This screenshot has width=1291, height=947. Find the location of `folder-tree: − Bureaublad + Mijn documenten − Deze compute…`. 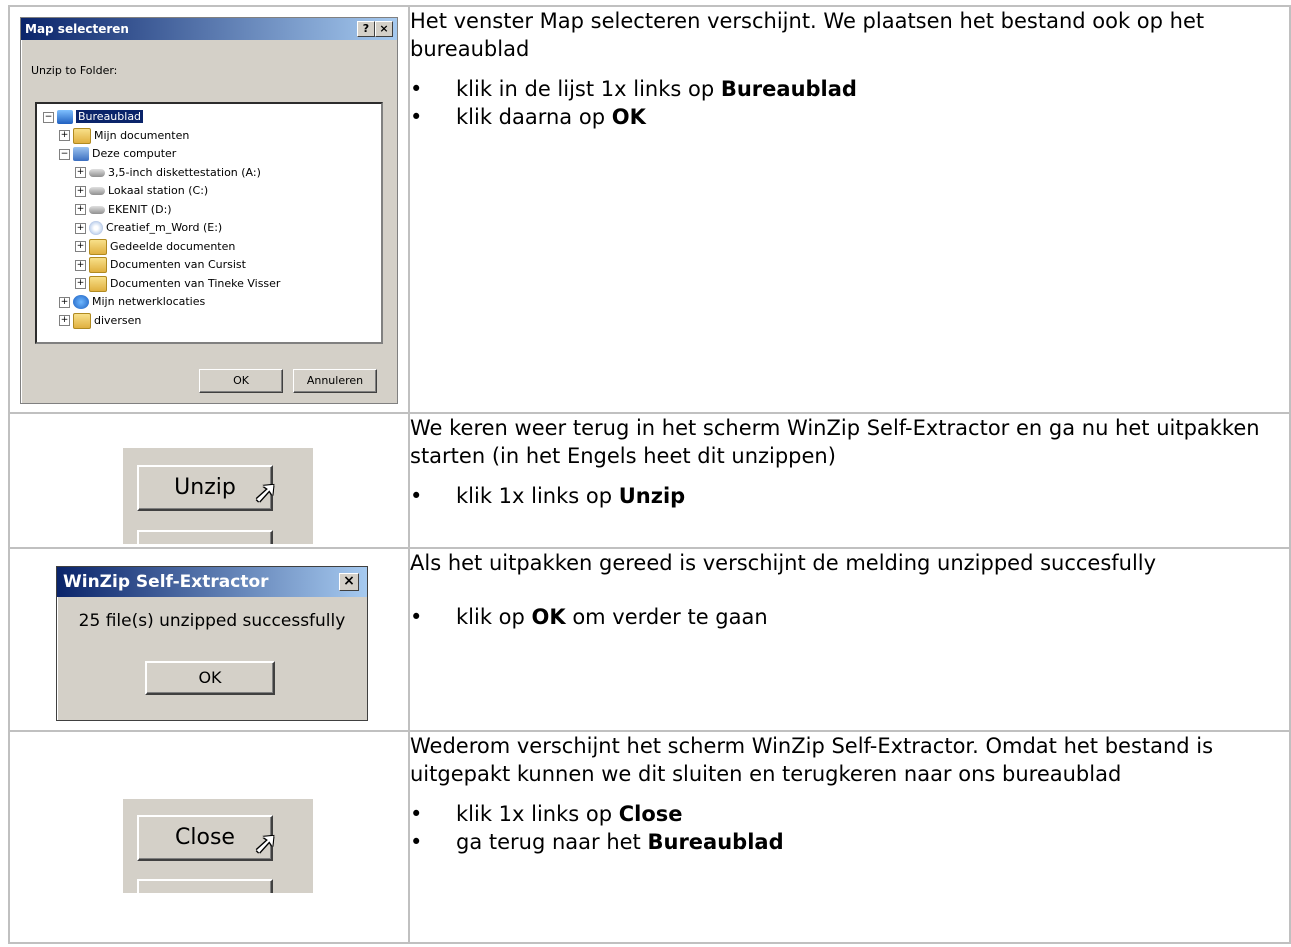

folder-tree: − Bureaublad + Mijn documenten − Deze compute… is located at coordinates (209, 223).